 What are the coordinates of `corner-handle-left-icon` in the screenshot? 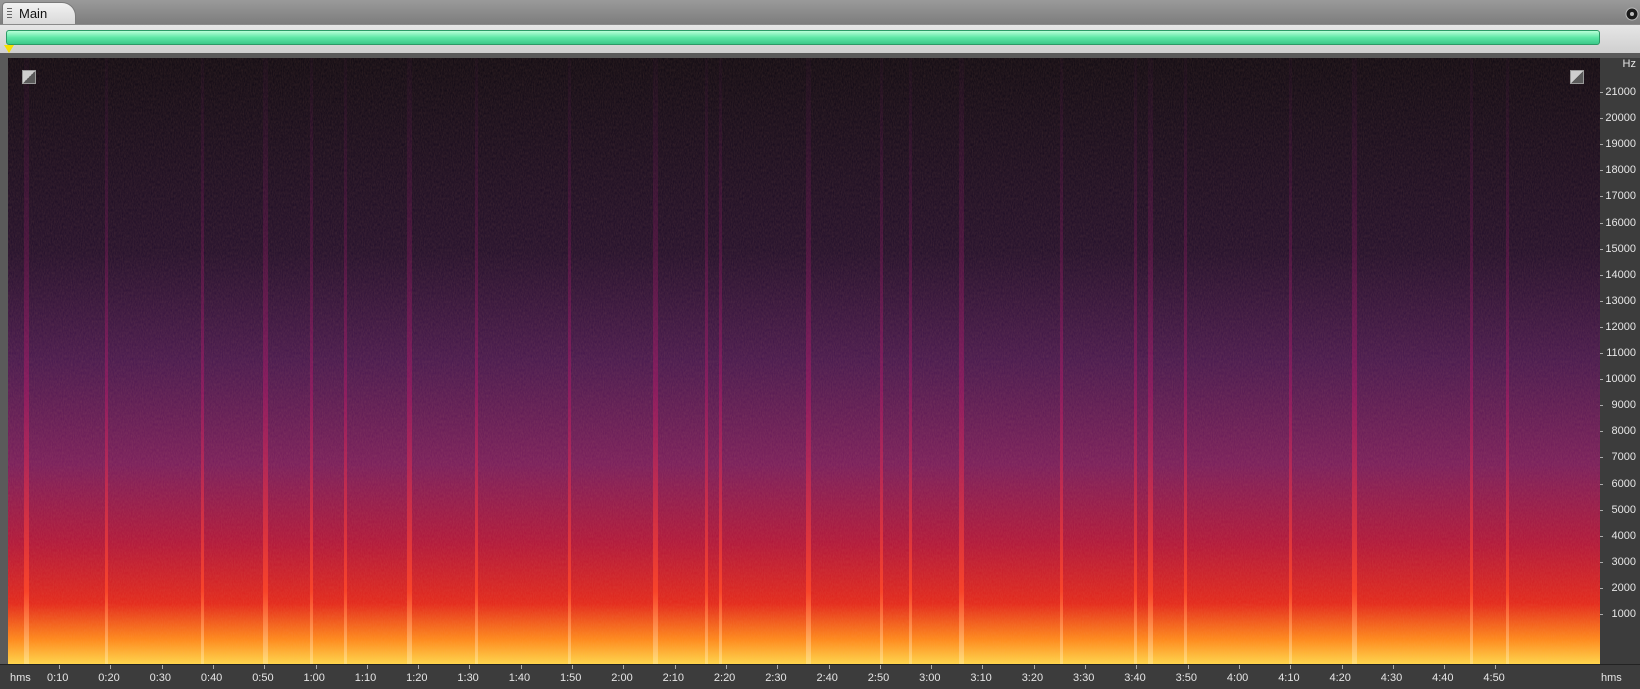 It's located at (29, 77).